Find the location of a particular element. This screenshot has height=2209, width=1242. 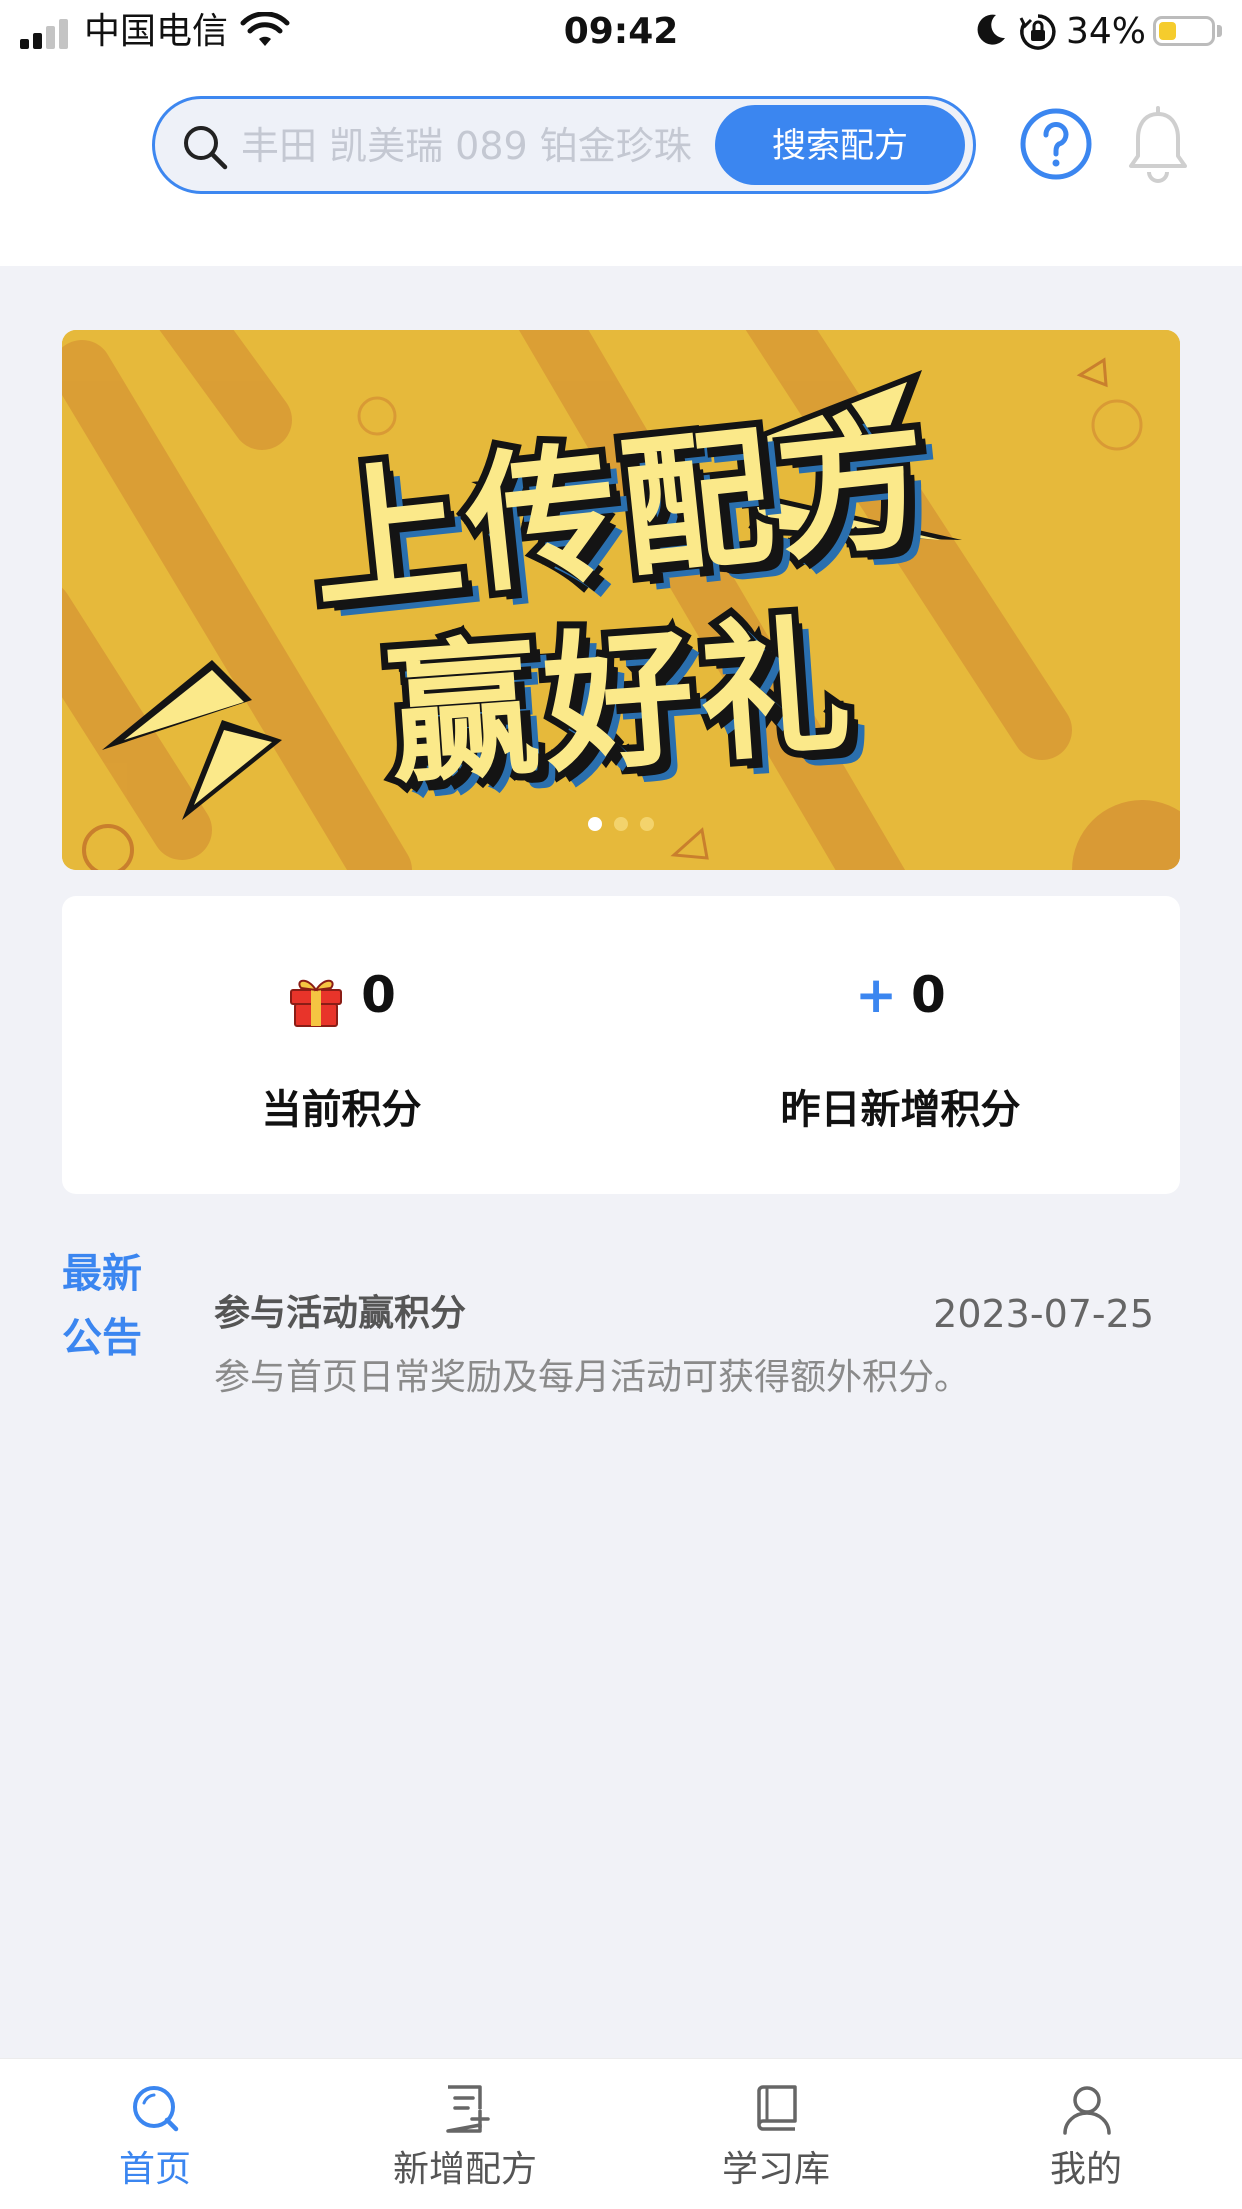

header: 搜索配方 is located at coordinates (621, 166).